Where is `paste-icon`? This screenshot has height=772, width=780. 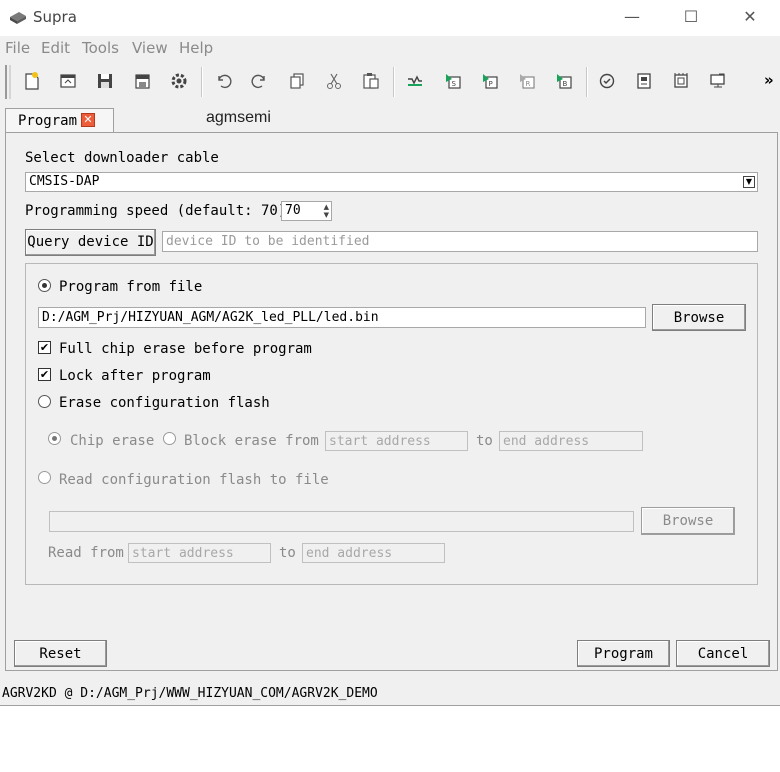
paste-icon is located at coordinates (371, 81).